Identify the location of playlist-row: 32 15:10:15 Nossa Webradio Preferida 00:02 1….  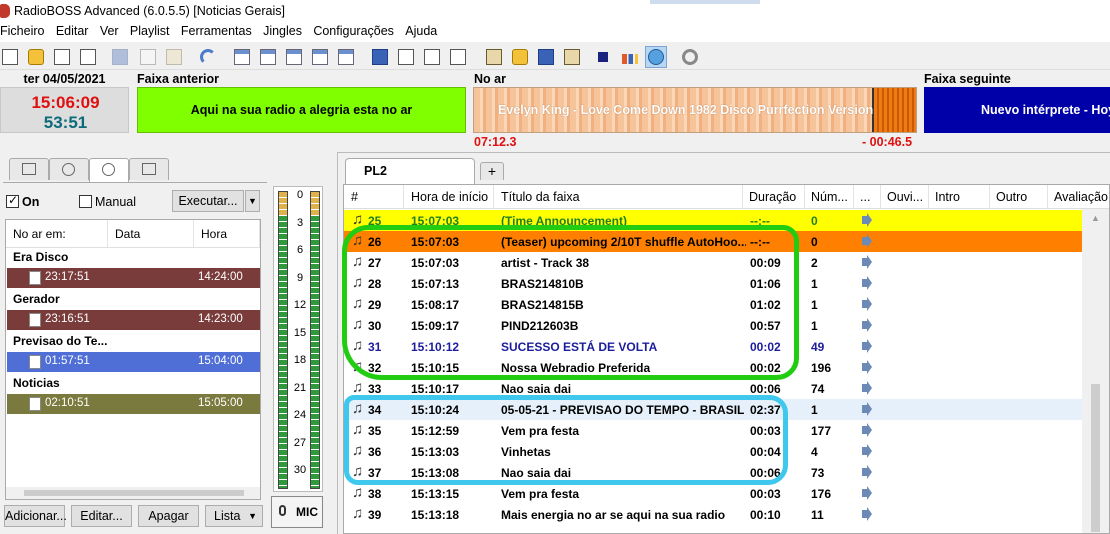
(714, 367).